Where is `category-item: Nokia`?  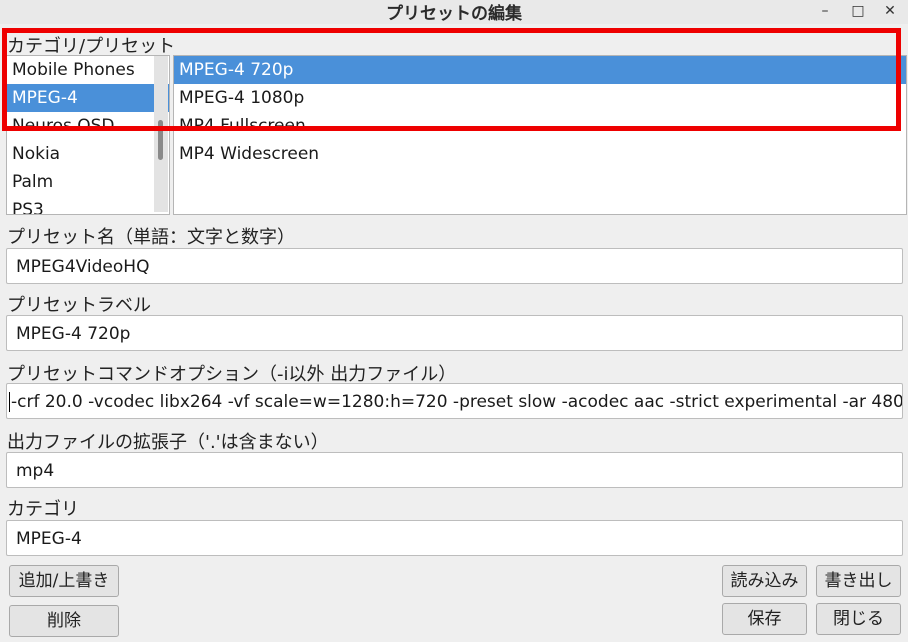
category-item: Nokia is located at coordinates (88, 154).